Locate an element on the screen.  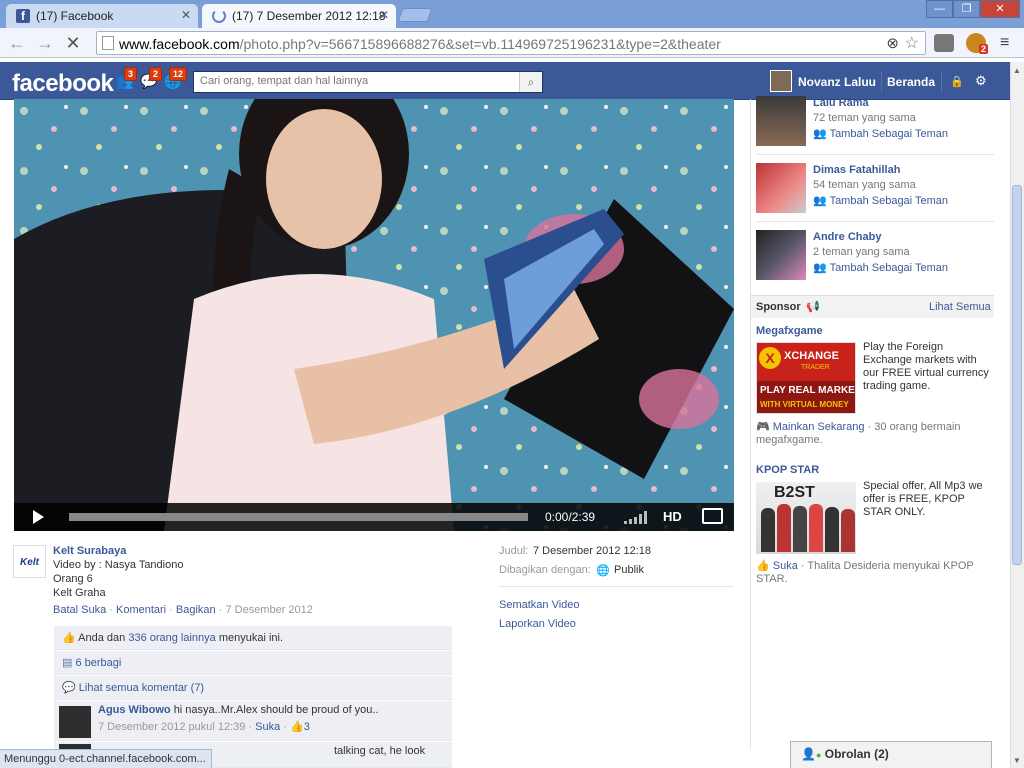
user-avatar is located at coordinates (781, 81).